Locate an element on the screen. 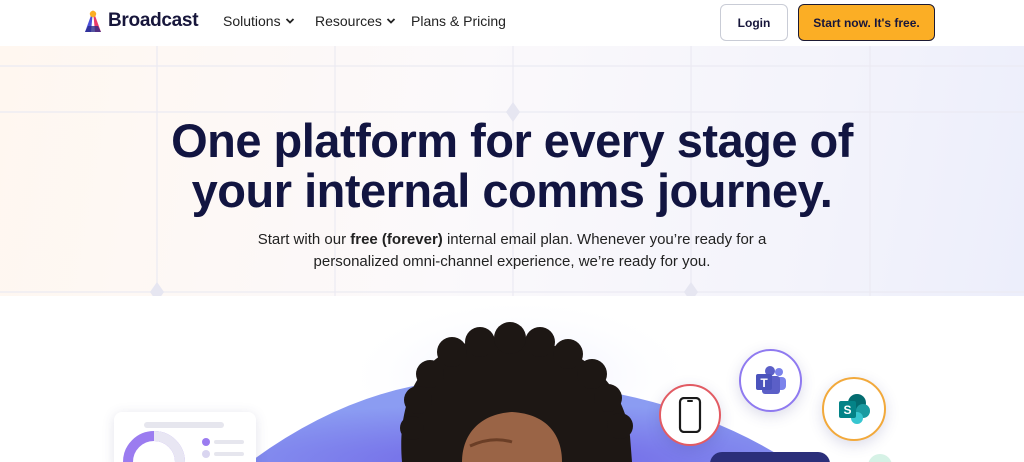  teams-app-bubble: T is located at coordinates (770, 380).